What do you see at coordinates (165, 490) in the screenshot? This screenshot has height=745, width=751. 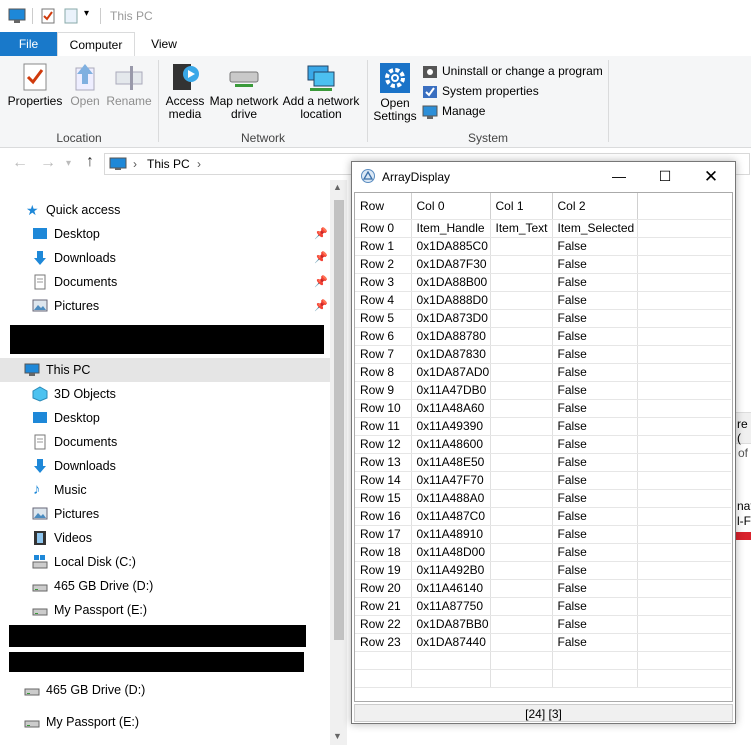 I see `nav-music: ♪ Music` at bounding box center [165, 490].